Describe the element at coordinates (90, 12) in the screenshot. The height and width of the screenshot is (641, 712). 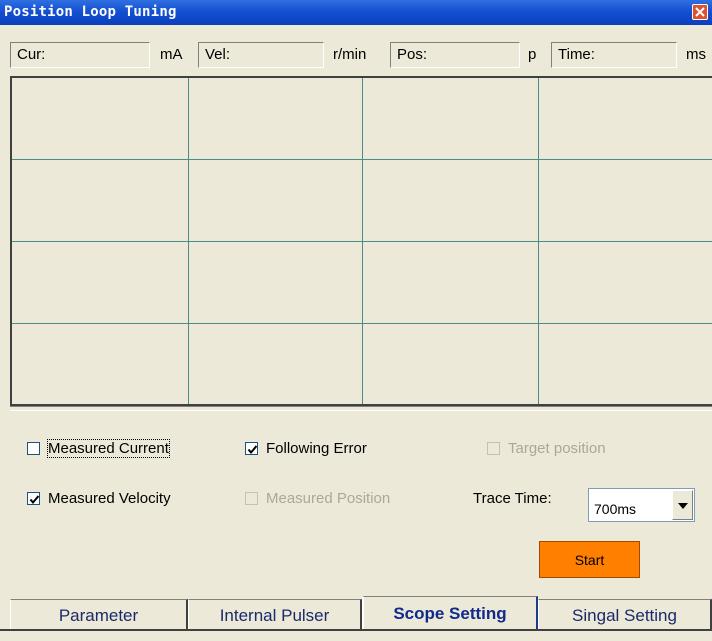
I see `window-title: Position Loop Tuning` at that location.